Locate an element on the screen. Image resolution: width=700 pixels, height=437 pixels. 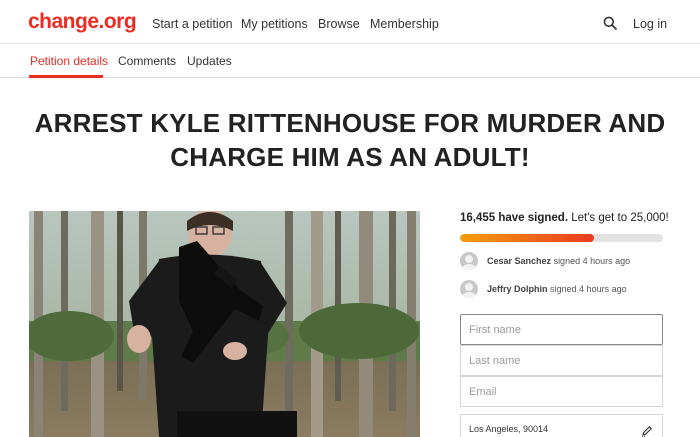
signer-name: Cesar Sanchez is located at coordinates (519, 261).